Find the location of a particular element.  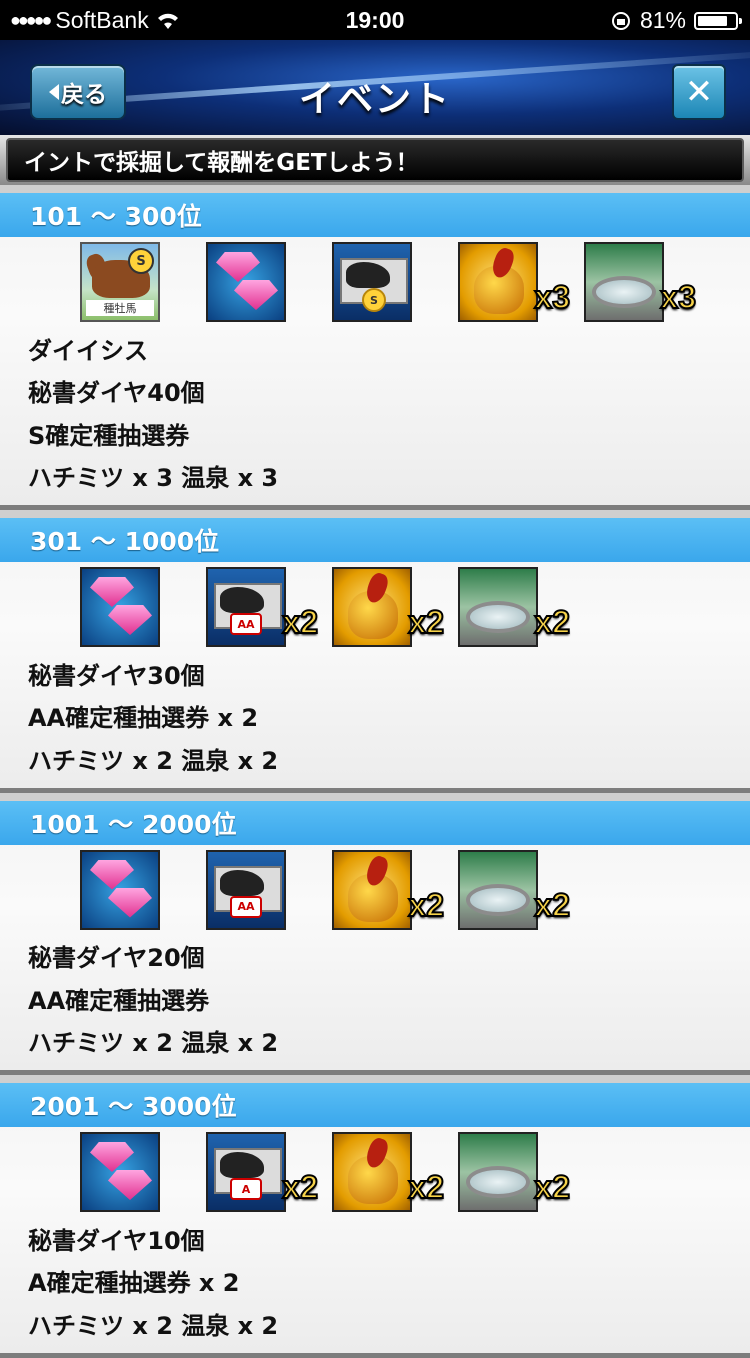

rank-range-header: 101 〜 300位 is located at coordinates (375, 215).